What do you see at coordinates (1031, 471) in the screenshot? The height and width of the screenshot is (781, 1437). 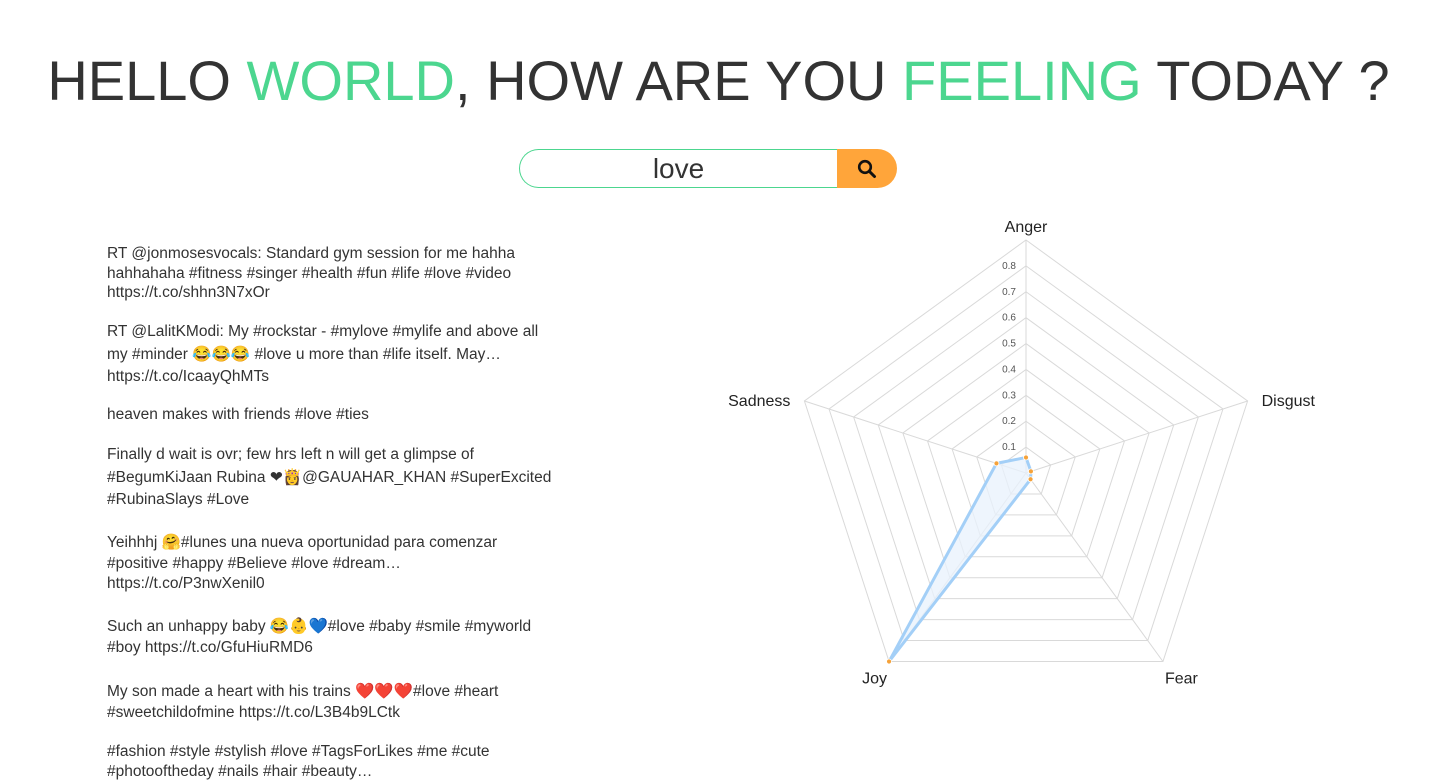 I see `radar-point-disgust` at bounding box center [1031, 471].